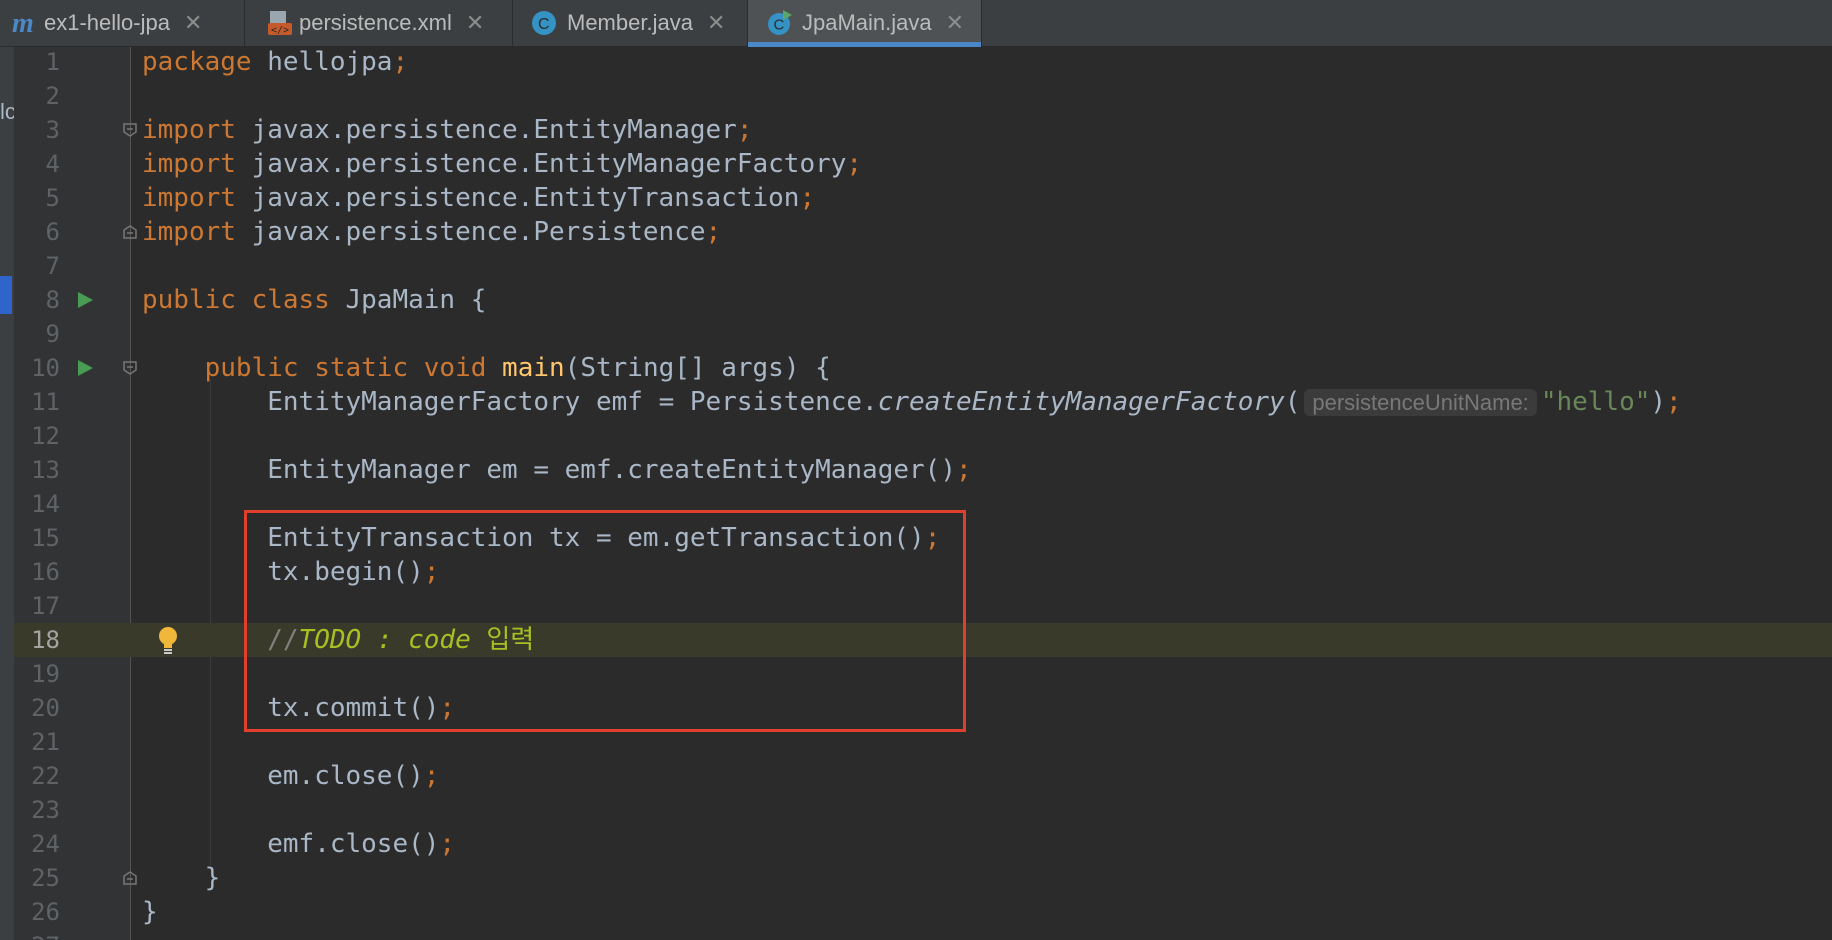 The width and height of the screenshot is (1832, 940). I want to click on code-text: javax.persistence.EntityManagerFactory, so click(541, 164).